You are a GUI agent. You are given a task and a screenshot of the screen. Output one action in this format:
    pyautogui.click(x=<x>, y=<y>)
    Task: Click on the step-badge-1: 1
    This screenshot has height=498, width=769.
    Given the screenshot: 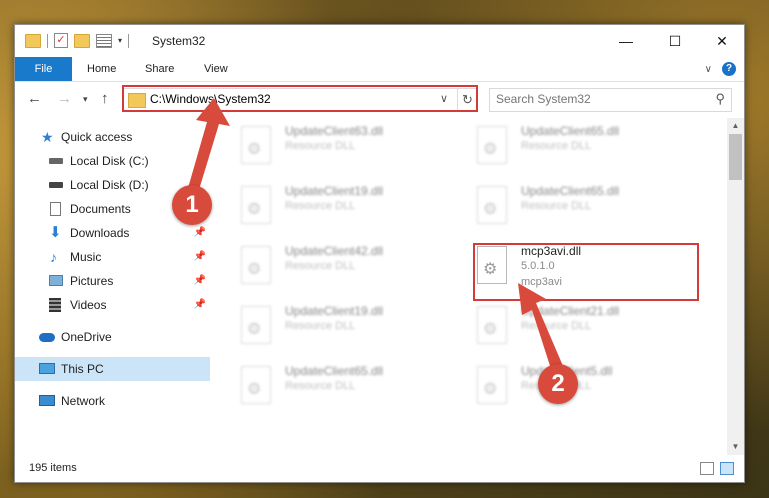 What is the action you would take?
    pyautogui.click(x=192, y=205)
    